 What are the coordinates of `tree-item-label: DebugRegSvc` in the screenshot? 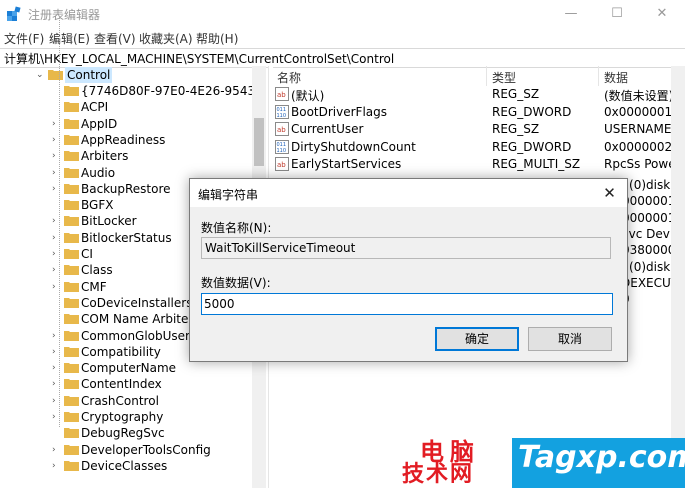 It's located at (123, 433).